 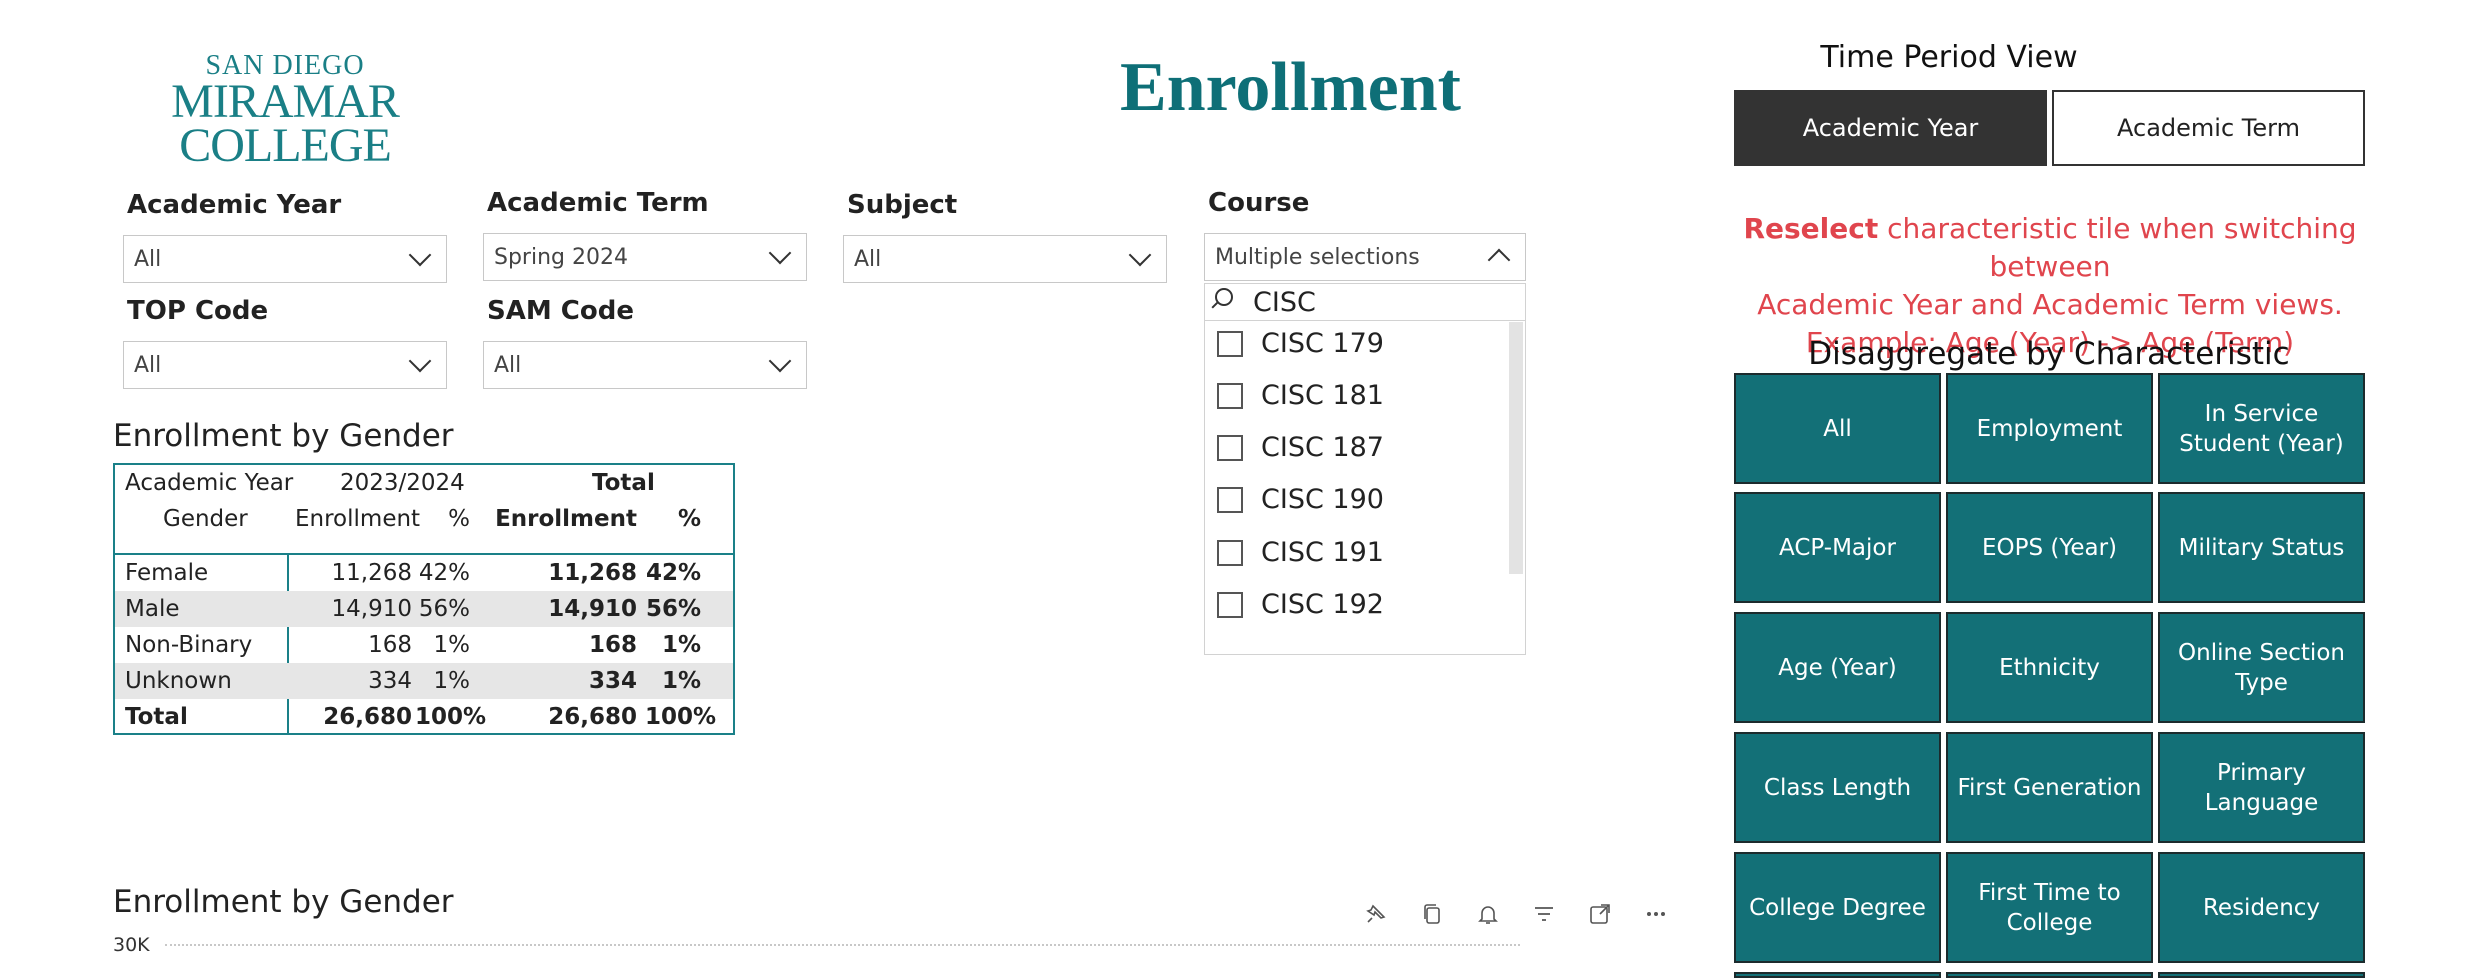 What do you see at coordinates (1300, 343) in the screenshot?
I see `course-option: CISC 179` at bounding box center [1300, 343].